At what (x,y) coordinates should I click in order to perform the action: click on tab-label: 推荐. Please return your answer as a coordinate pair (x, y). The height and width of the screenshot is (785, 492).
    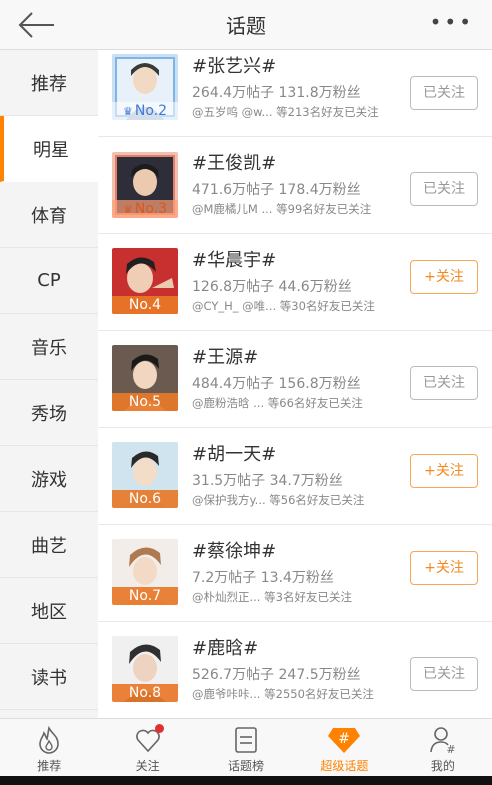
    Looking at the image, I should click on (49, 766).